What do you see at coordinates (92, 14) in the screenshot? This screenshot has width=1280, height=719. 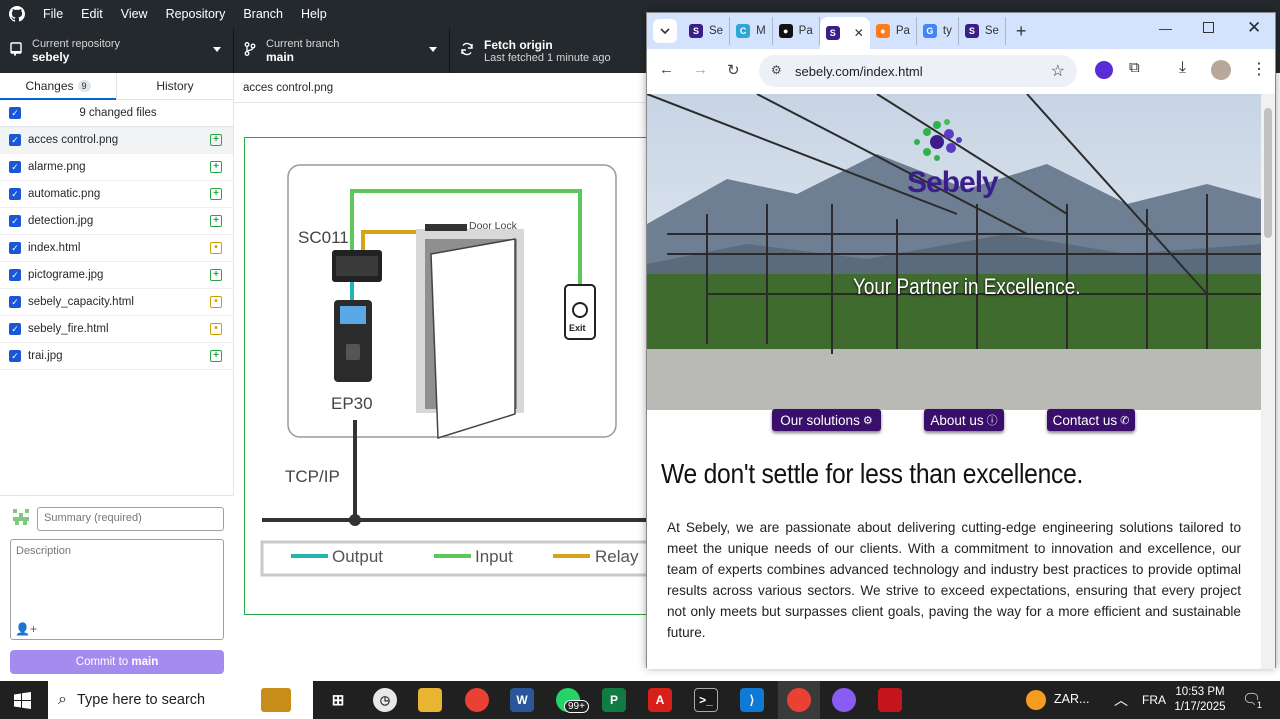 I see `menu-edit: Edit` at bounding box center [92, 14].